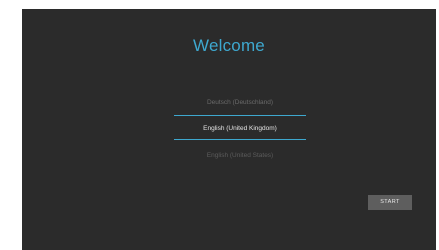 Image resolution: width=439 pixels, height=250 pixels. I want to click on picker-divider-top, so click(240, 115).